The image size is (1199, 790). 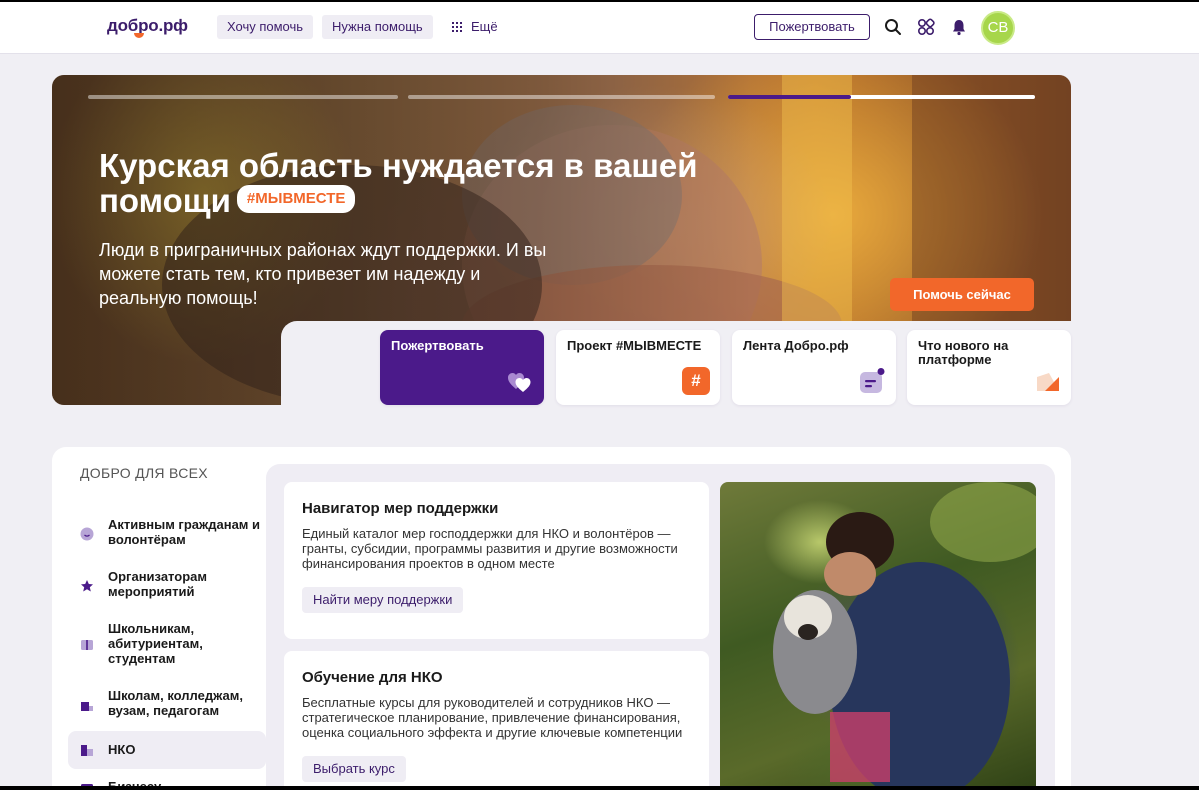 I want to click on nav-need-help: Нужна помощь, so click(x=377, y=27).